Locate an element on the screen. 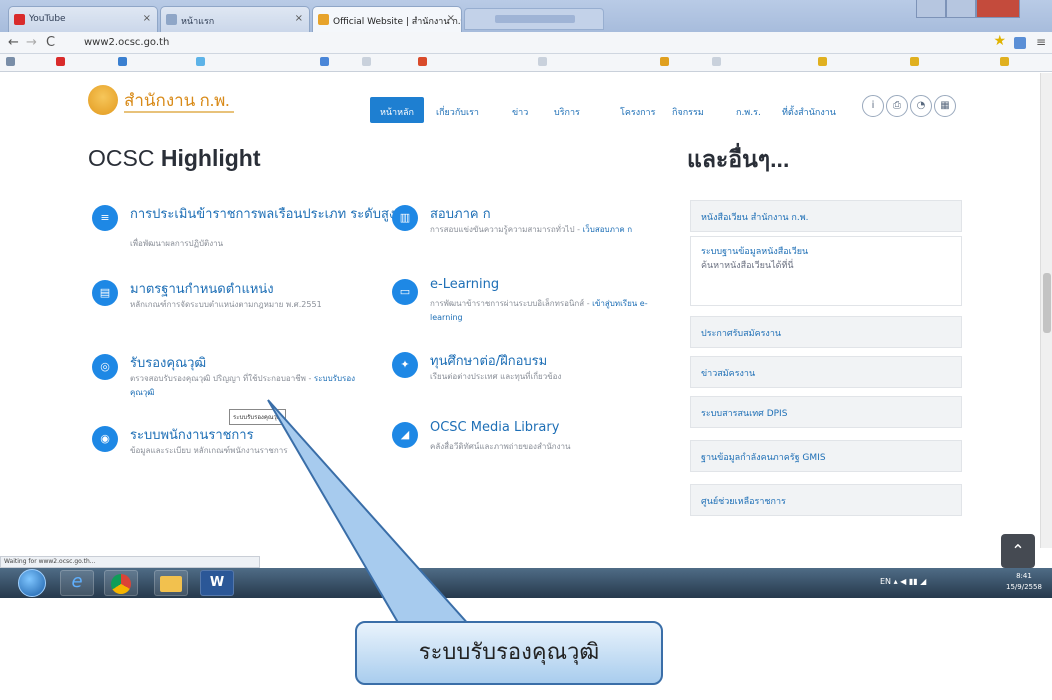 This screenshot has width=1052, height=700. scholarship-icon: ✦ is located at coordinates (405, 365).